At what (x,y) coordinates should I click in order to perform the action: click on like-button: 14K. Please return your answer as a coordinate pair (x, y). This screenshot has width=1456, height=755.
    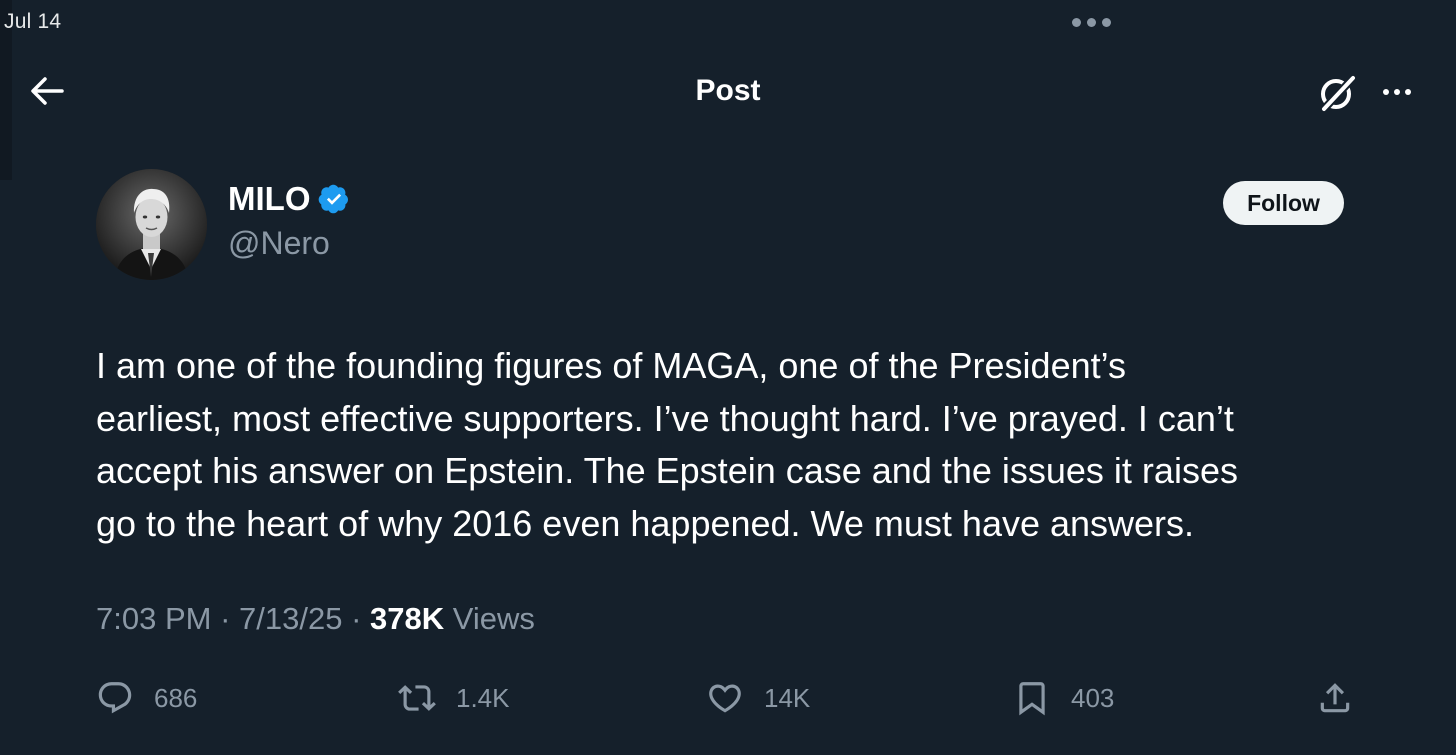
    Looking at the image, I should click on (758, 698).